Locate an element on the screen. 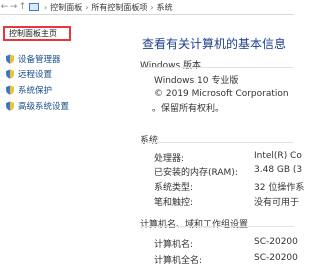 Image resolution: width=320 pixels, height=266 pixels. task-system-protection: 系统保护 is located at coordinates (28, 90).